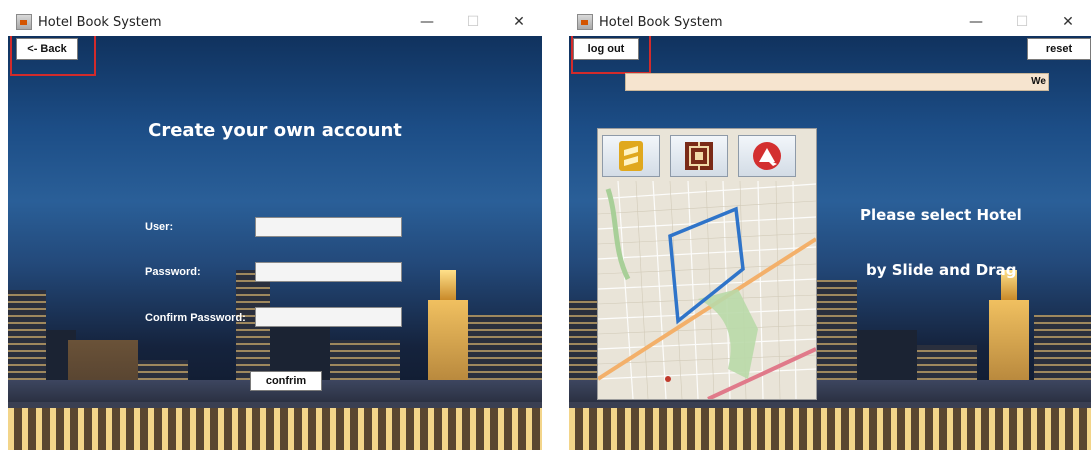 The height and width of the screenshot is (452, 1091). Describe the element at coordinates (707, 264) in the screenshot. I see `hotel-map-panel` at that location.